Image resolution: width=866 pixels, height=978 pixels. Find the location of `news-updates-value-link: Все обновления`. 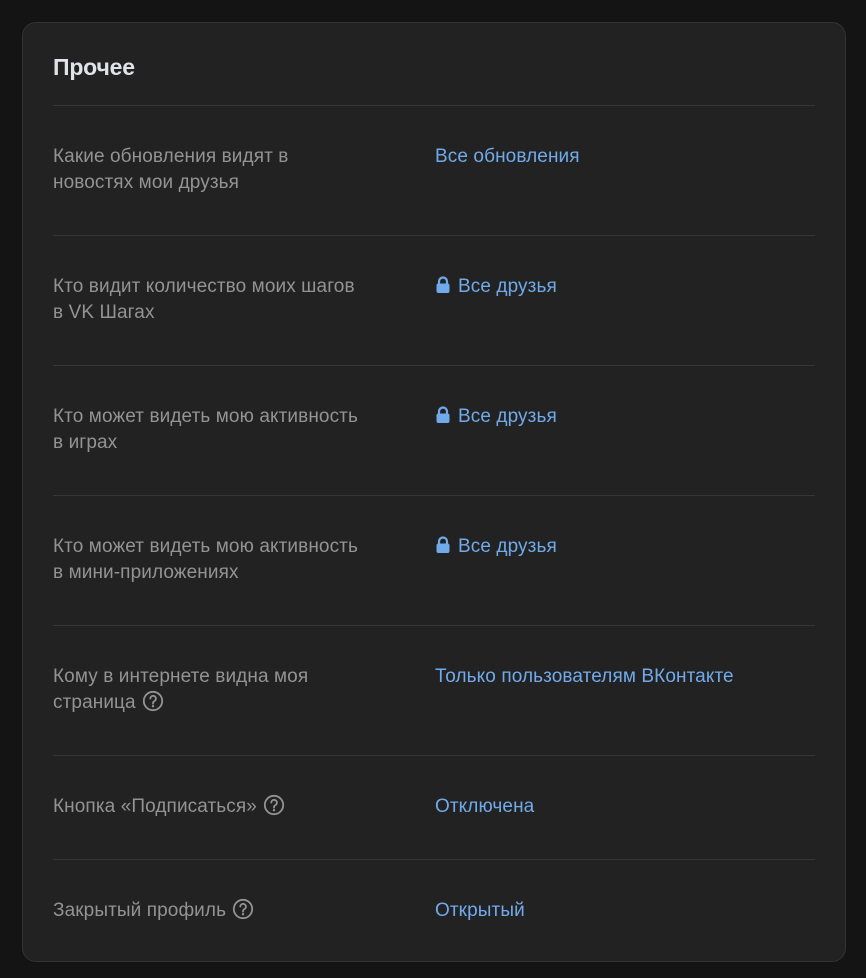

news-updates-value-link: Все обновления is located at coordinates (507, 157).